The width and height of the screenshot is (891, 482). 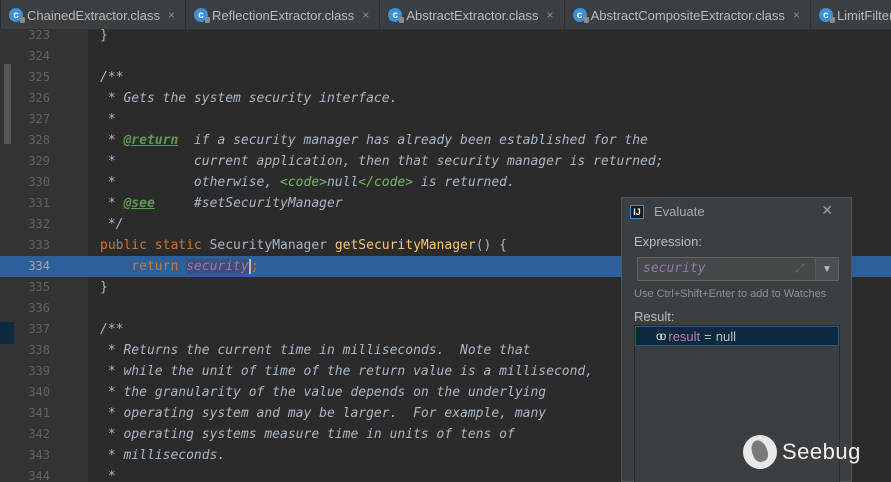 What do you see at coordinates (827, 210) in the screenshot?
I see `close-icon: ✕` at bounding box center [827, 210].